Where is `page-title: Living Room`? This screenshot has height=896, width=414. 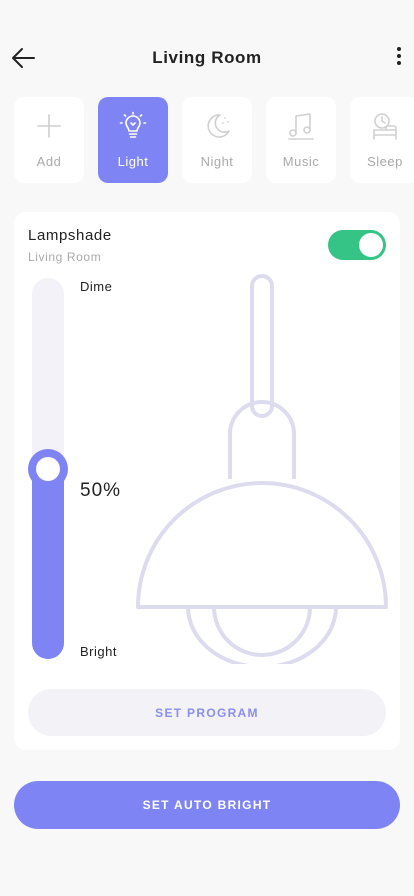 page-title: Living Room is located at coordinates (207, 57).